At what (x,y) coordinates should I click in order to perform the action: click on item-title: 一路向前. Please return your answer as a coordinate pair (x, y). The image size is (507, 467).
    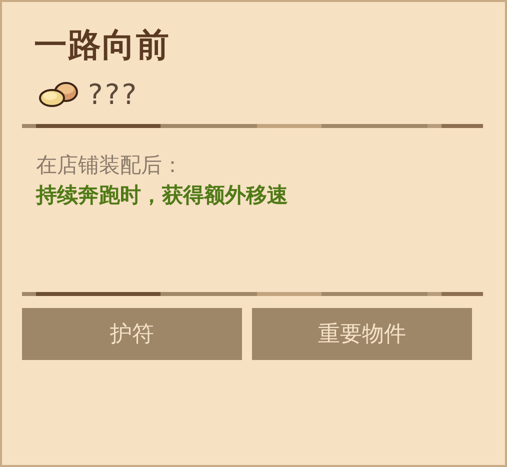
    Looking at the image, I should click on (102, 45).